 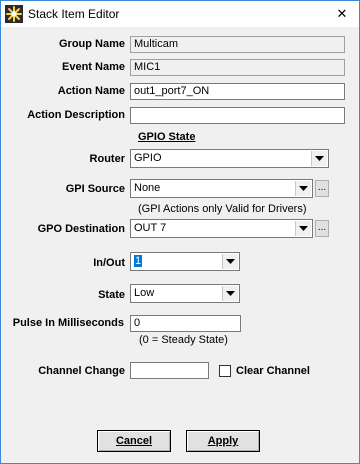 What do you see at coordinates (237, 67) in the screenshot?
I see `event-name-field: MIC1` at bounding box center [237, 67].